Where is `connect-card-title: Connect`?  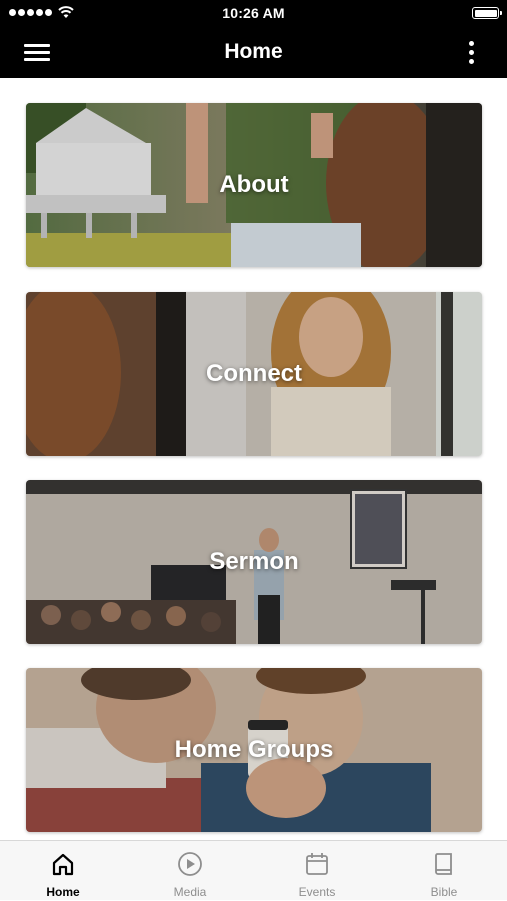
connect-card-title: Connect is located at coordinates (254, 373).